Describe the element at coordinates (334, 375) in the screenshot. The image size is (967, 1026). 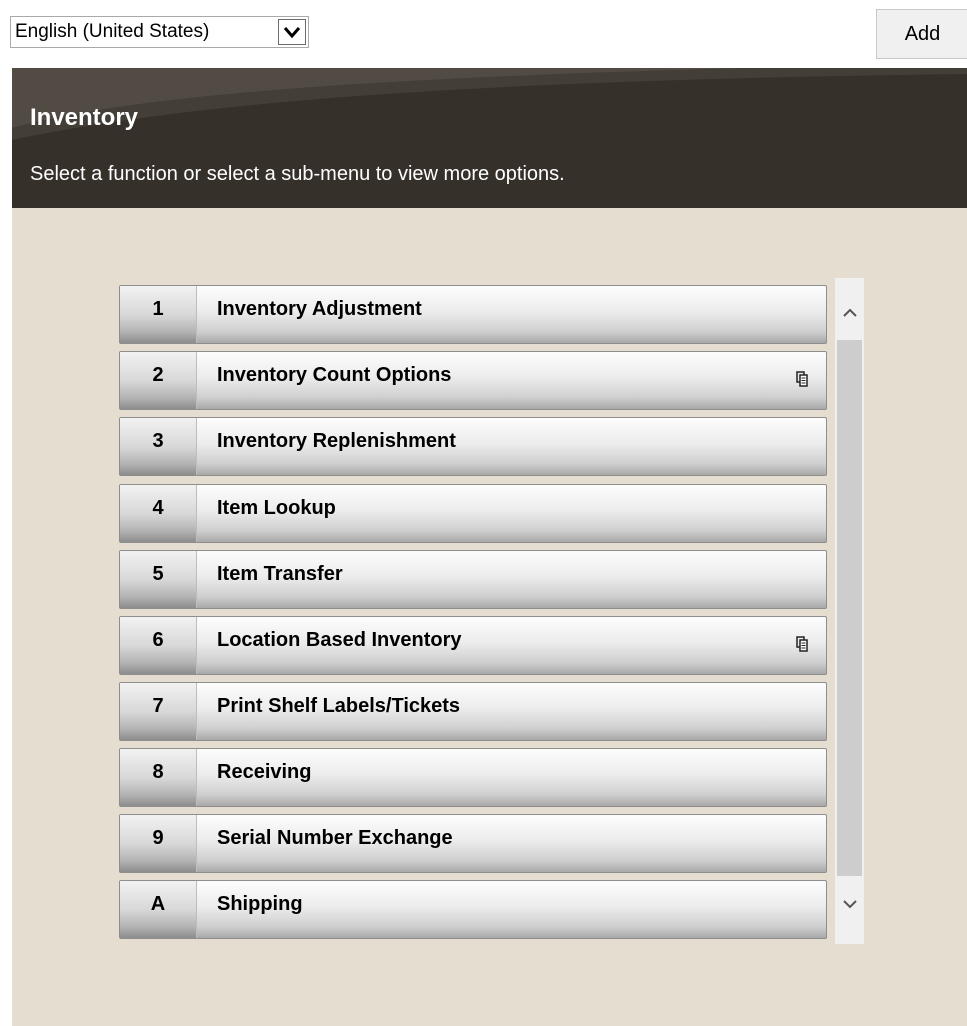
I see `menu-item-label: Inventory Count Options` at that location.